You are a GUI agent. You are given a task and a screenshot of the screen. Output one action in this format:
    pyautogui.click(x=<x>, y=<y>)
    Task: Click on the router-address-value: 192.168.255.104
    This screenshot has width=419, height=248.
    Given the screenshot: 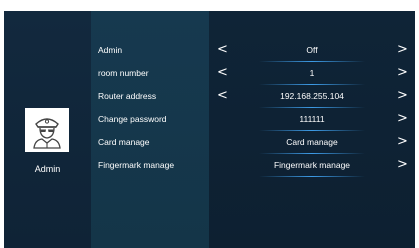 What is the action you would take?
    pyautogui.click(x=312, y=96)
    